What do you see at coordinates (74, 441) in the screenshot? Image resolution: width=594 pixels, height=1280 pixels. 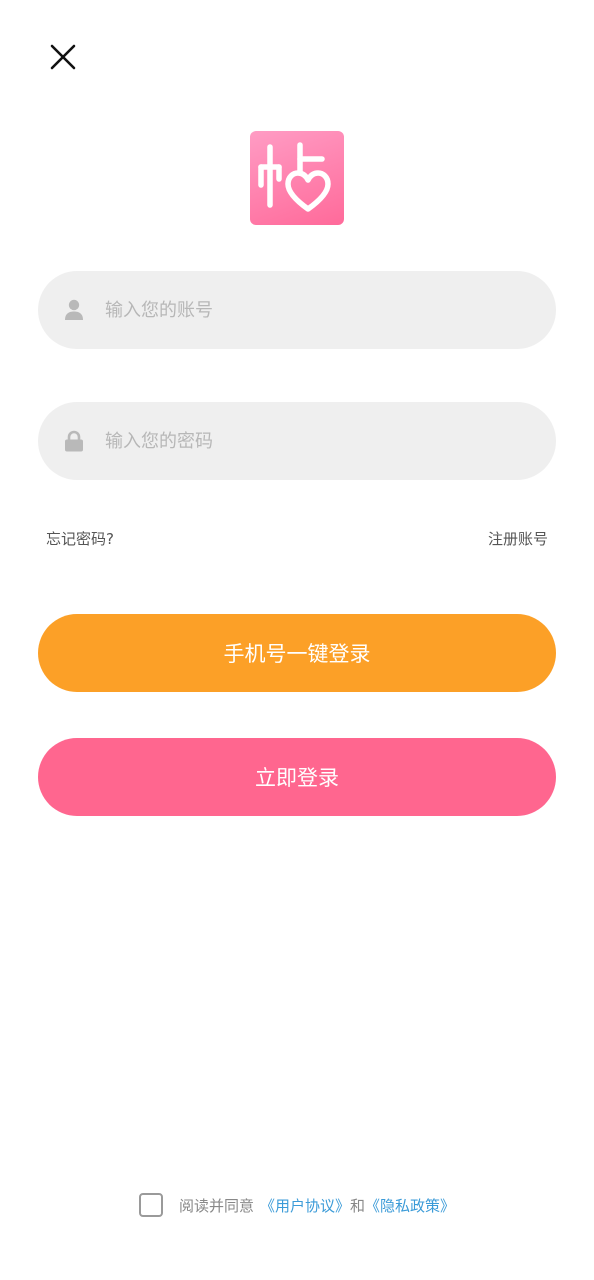 I see `lock-icon` at bounding box center [74, 441].